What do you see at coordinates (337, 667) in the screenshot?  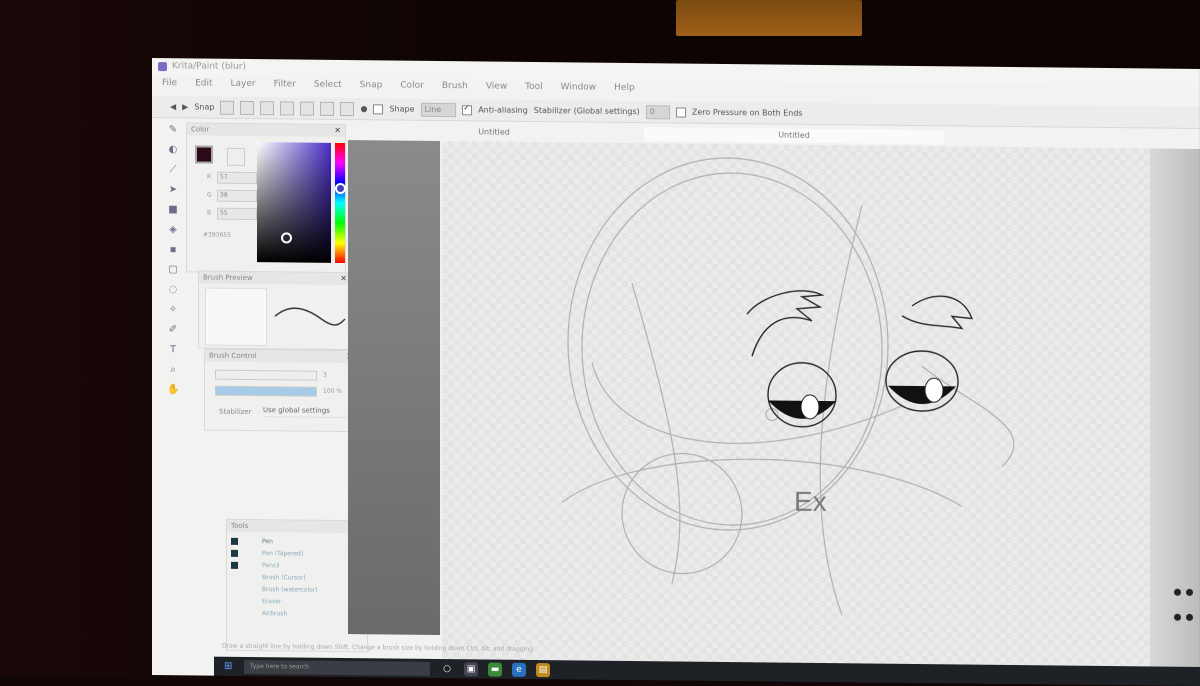 I see `taskbar-search: Type here to search` at bounding box center [337, 667].